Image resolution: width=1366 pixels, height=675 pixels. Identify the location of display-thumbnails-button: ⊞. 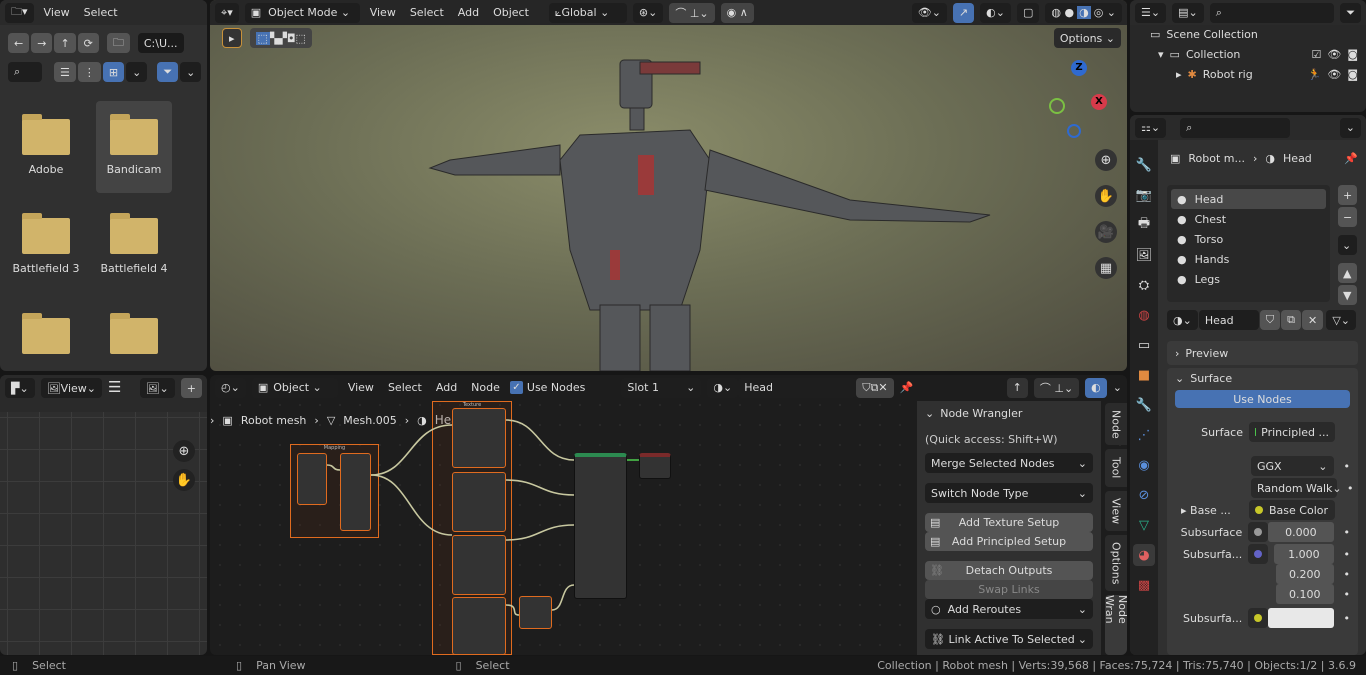
(113, 72).